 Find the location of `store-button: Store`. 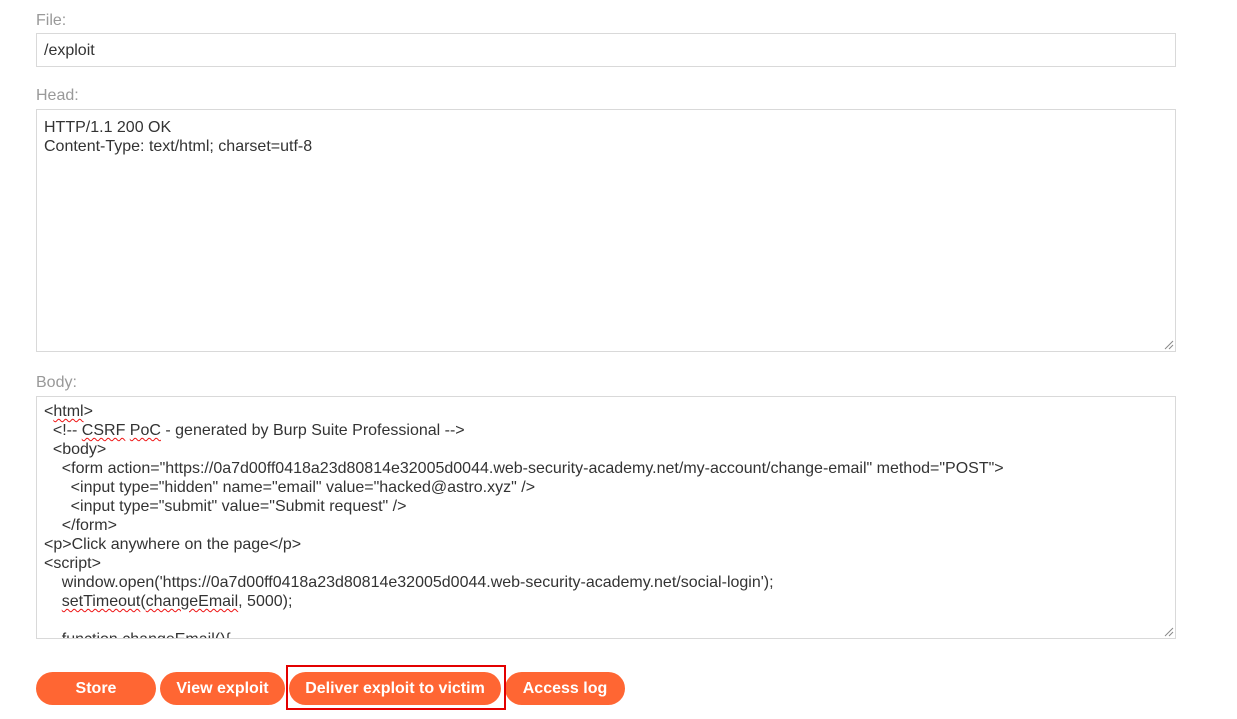

store-button: Store is located at coordinates (96, 688).